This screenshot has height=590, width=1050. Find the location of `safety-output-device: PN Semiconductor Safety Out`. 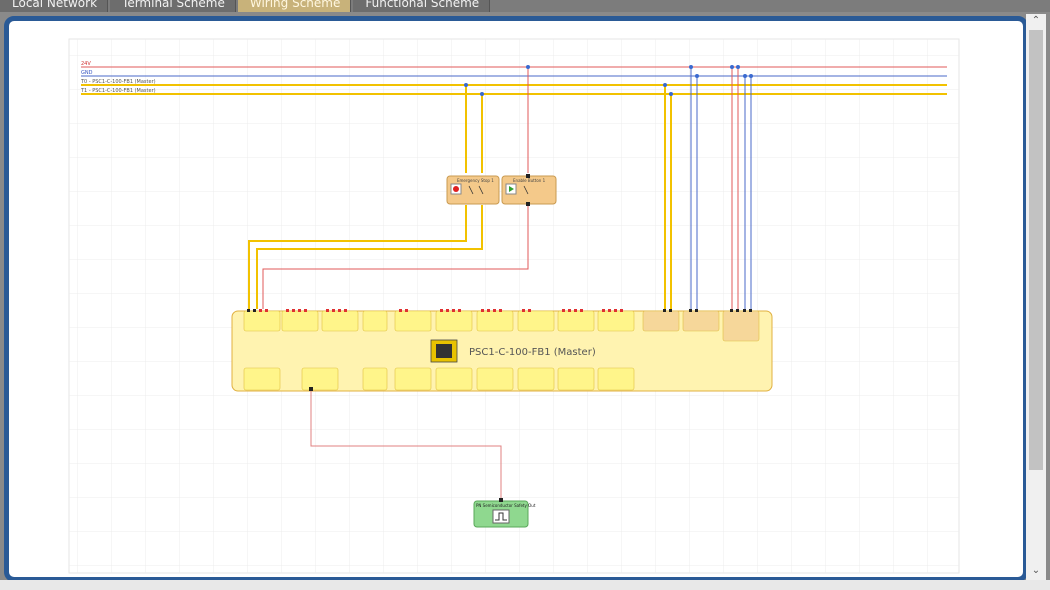

safety-output-device: PN Semiconductor Safety Out is located at coordinates (504, 513).